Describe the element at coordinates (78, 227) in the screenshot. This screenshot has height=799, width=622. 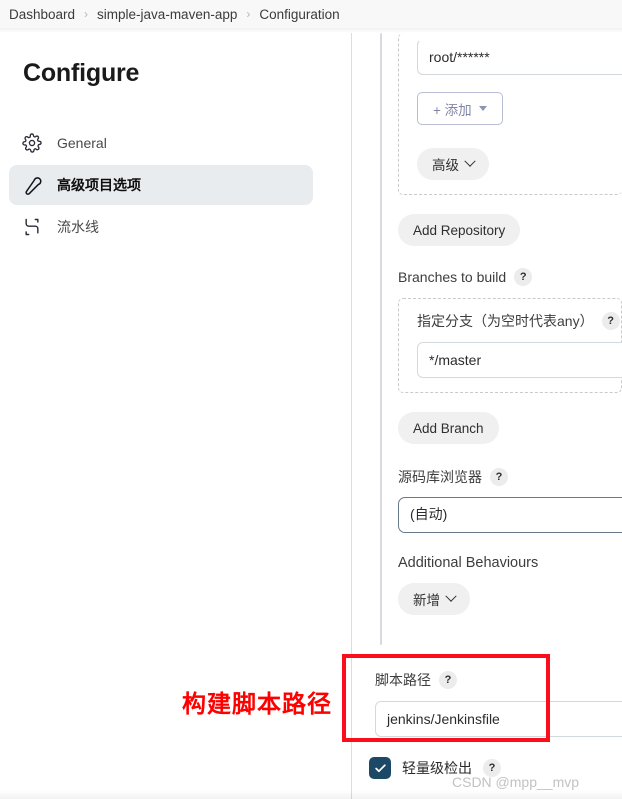
I see `sidebar-item-label: 流水线` at that location.